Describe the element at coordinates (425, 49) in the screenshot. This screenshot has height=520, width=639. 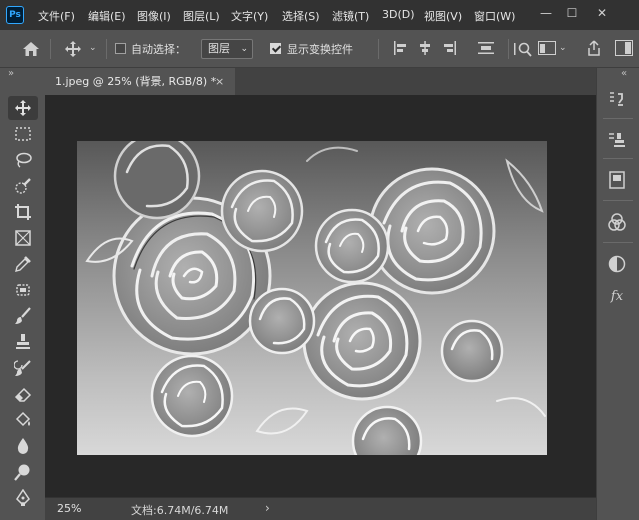
I see `align-center-icon` at that location.